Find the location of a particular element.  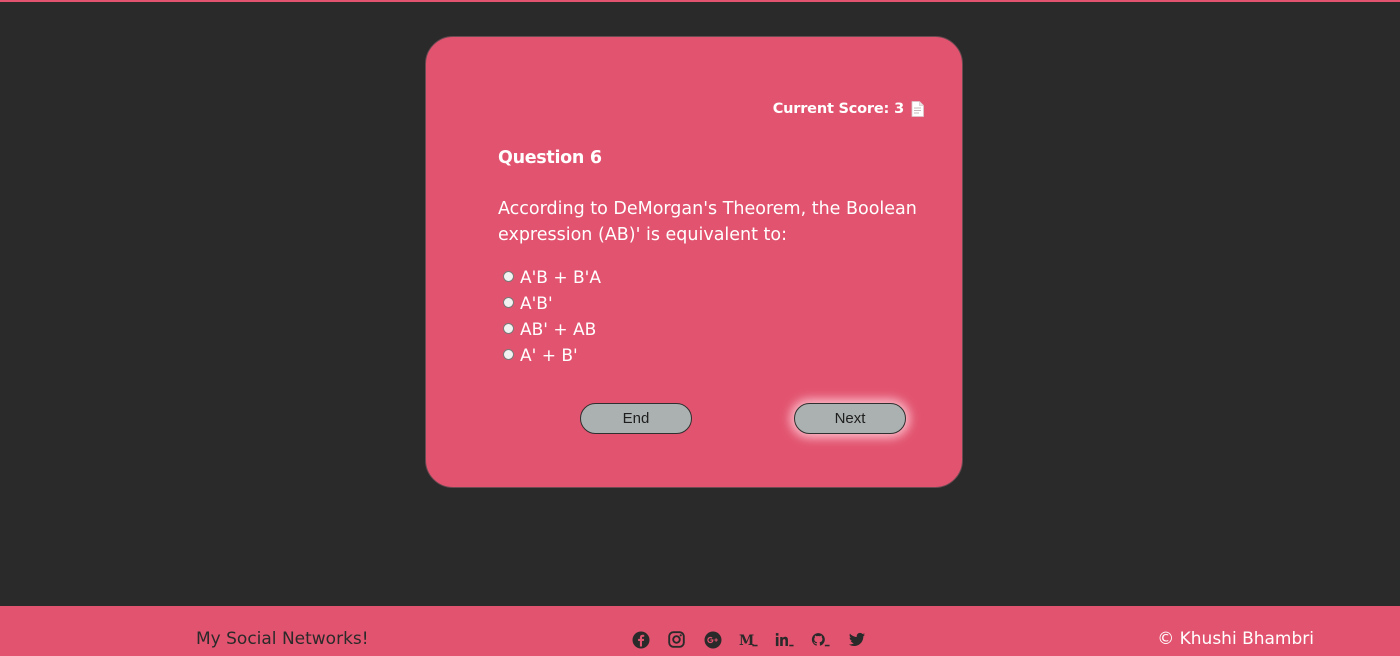

answer-option-4: A' + B' is located at coordinates (552, 356).